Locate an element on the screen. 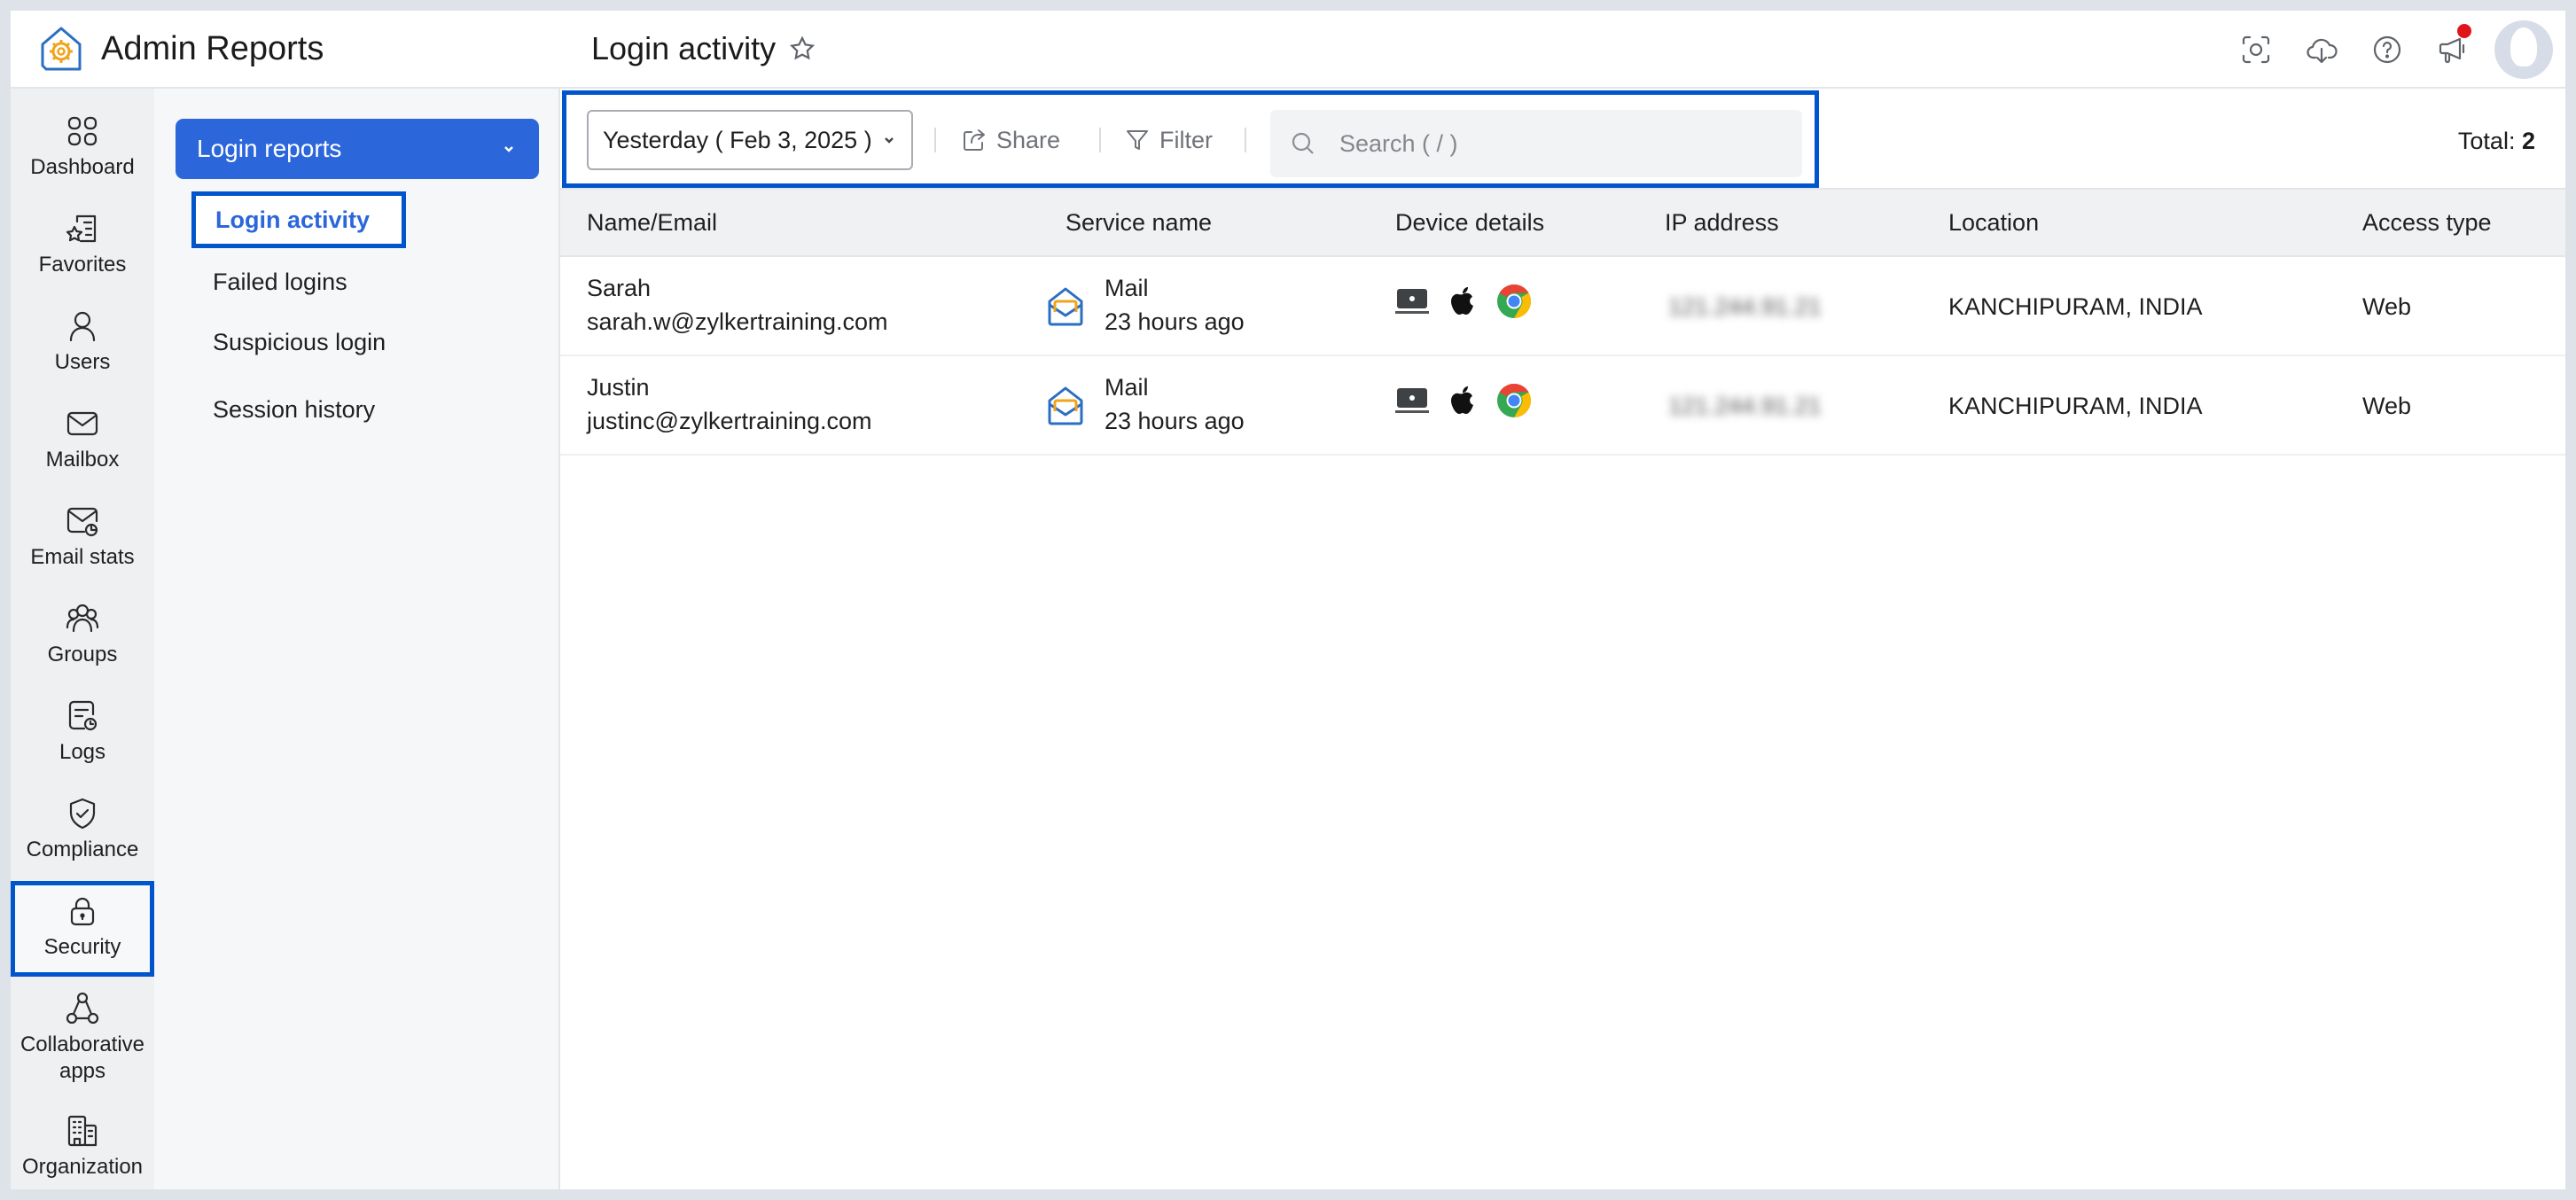 Image resolution: width=2576 pixels, height=1200 pixels. help-button is located at coordinates (2387, 50).